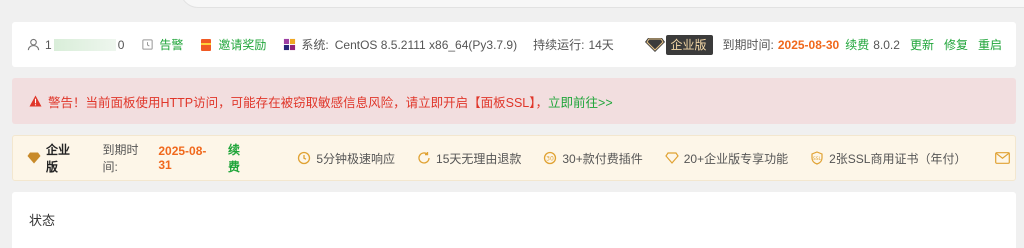 This screenshot has height=248, width=1024. What do you see at coordinates (990, 44) in the screenshot?
I see `restart-link: 重启` at bounding box center [990, 44].